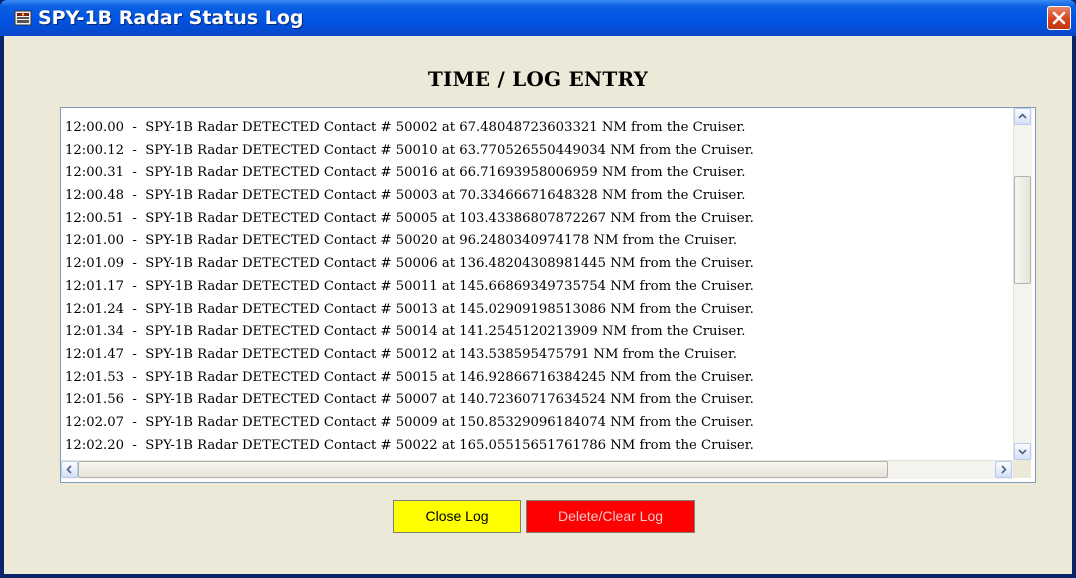 The width and height of the screenshot is (1076, 578). I want to click on scroll-down-icon, so click(1022, 452).